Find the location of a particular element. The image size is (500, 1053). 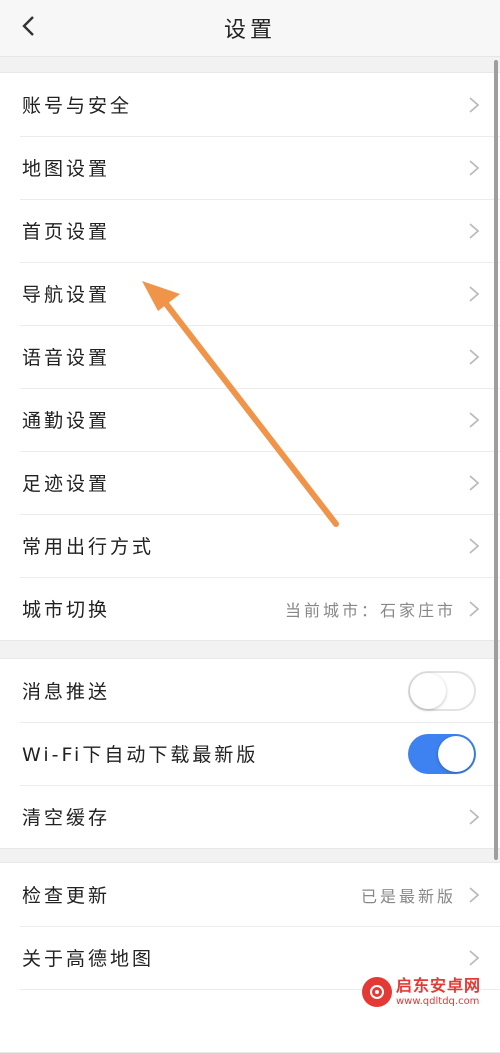

row-label: 地图设置 is located at coordinates (66, 169).